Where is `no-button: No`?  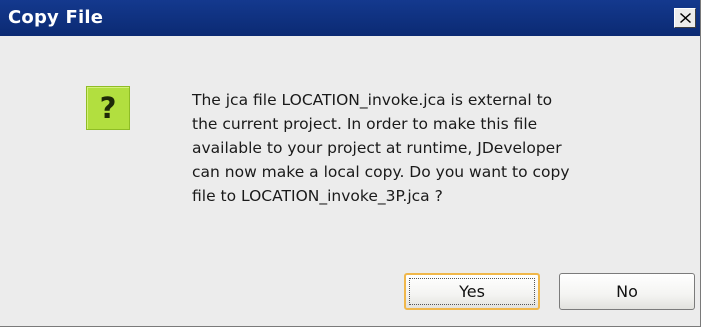 no-button: No is located at coordinates (627, 291).